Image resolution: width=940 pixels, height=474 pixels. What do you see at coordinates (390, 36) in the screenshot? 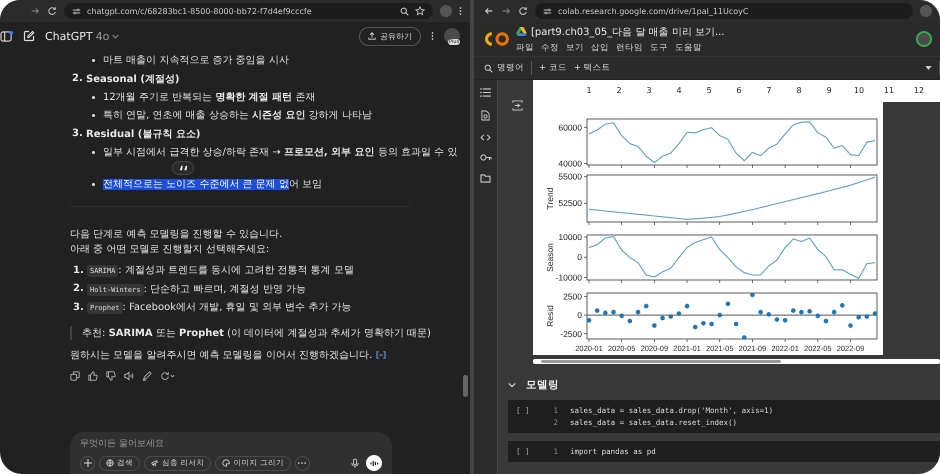
I see `share-button: 공유하기` at bounding box center [390, 36].